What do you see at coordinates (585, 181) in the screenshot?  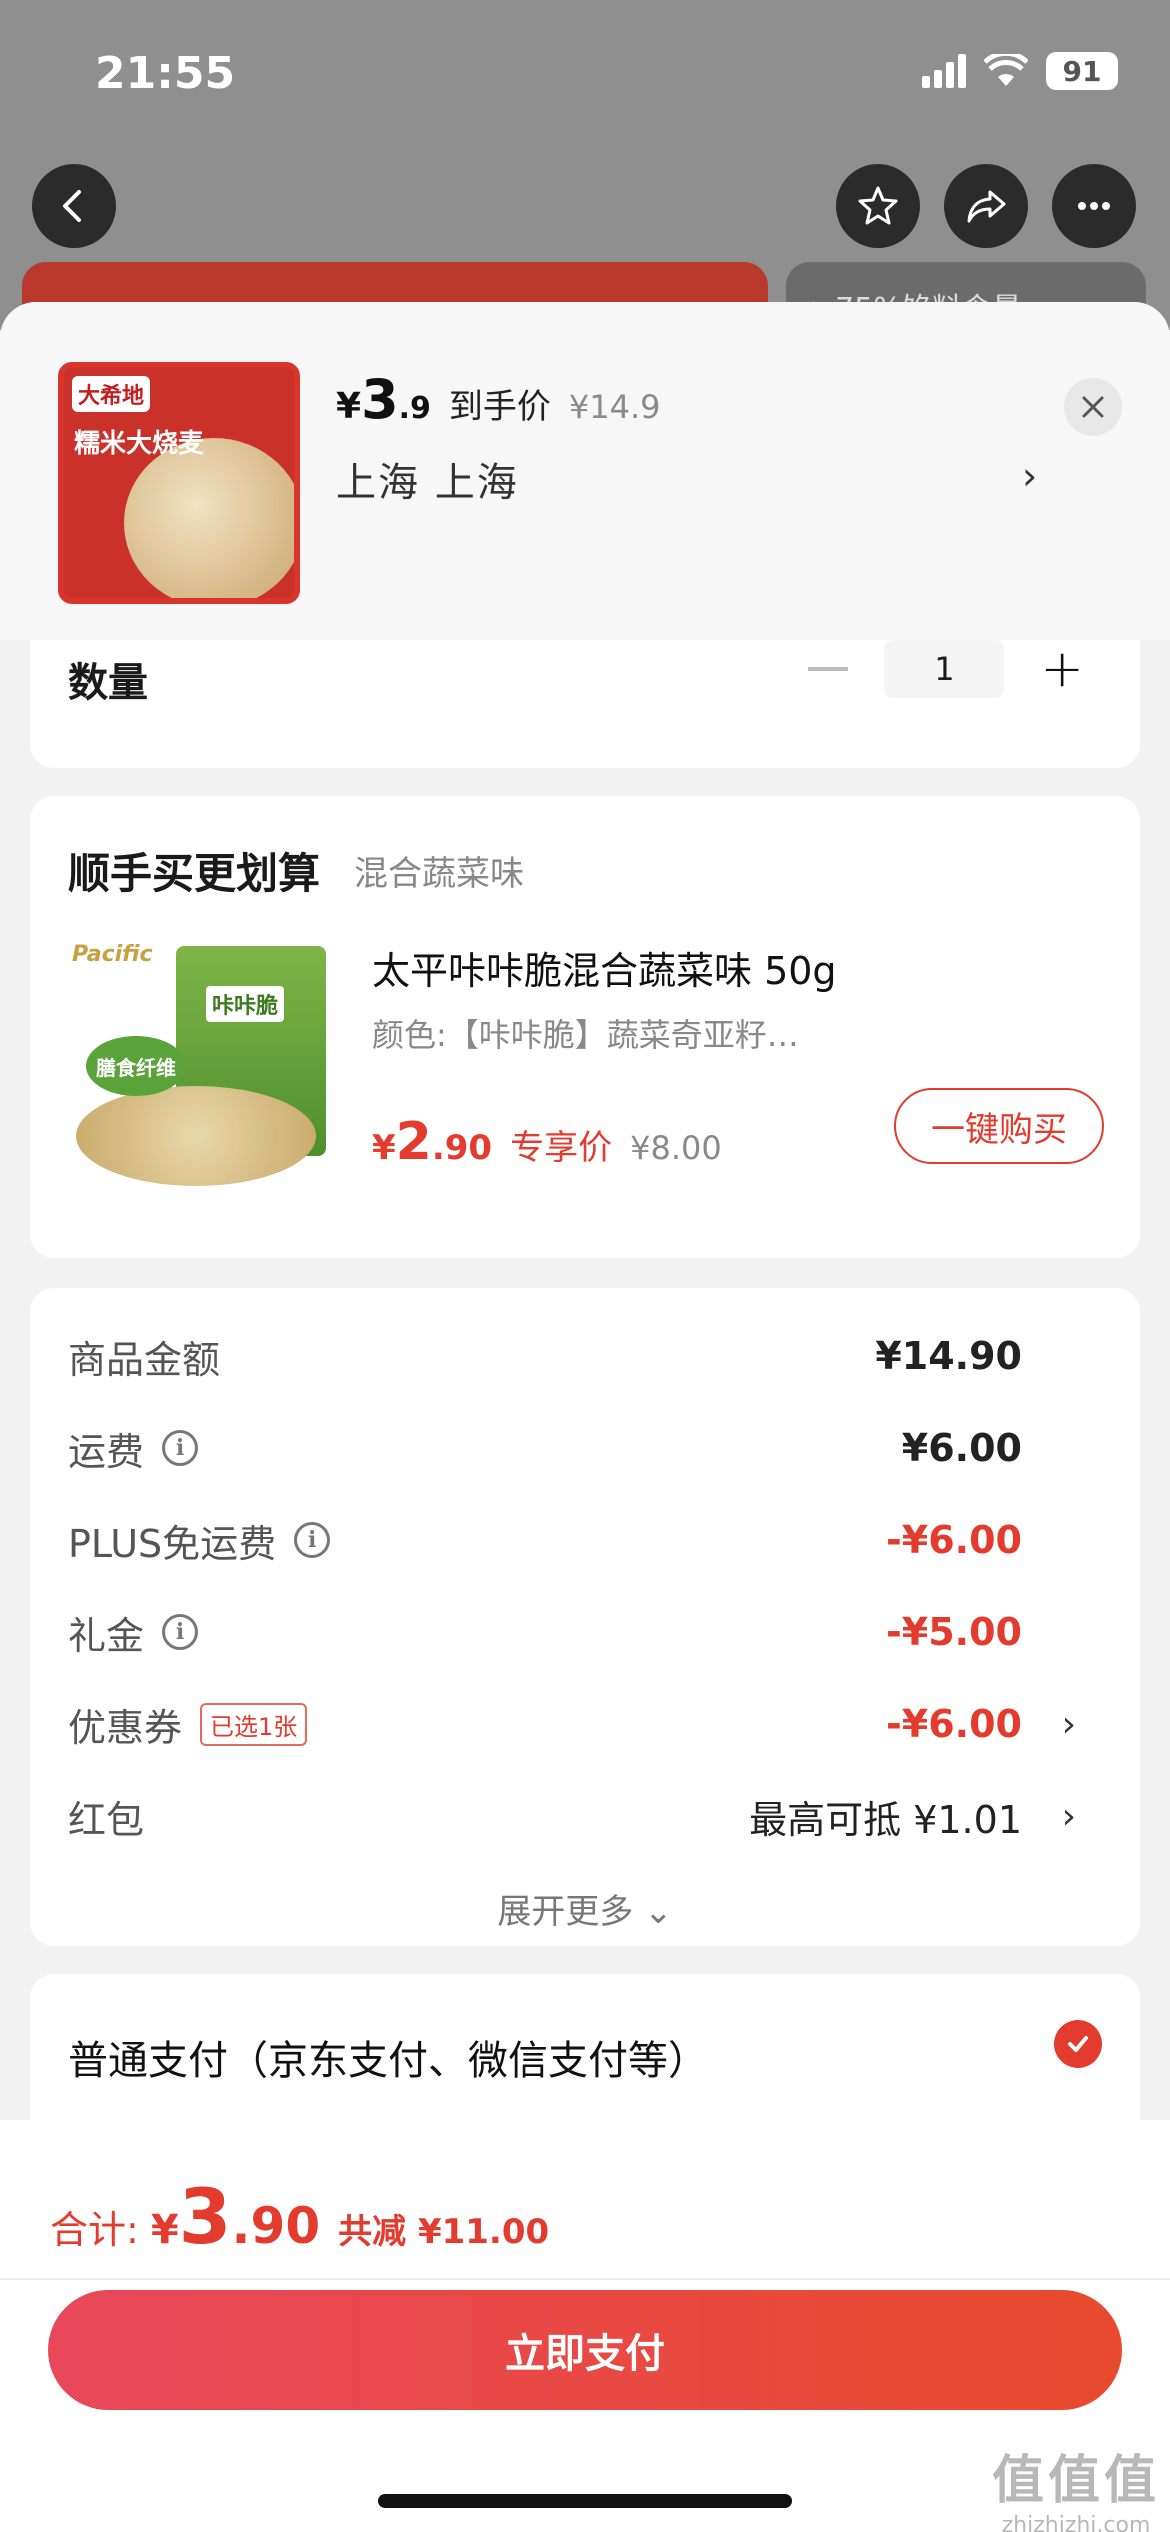 I see `background-page: 21:55 91 ≥75%馅料含量` at bounding box center [585, 181].